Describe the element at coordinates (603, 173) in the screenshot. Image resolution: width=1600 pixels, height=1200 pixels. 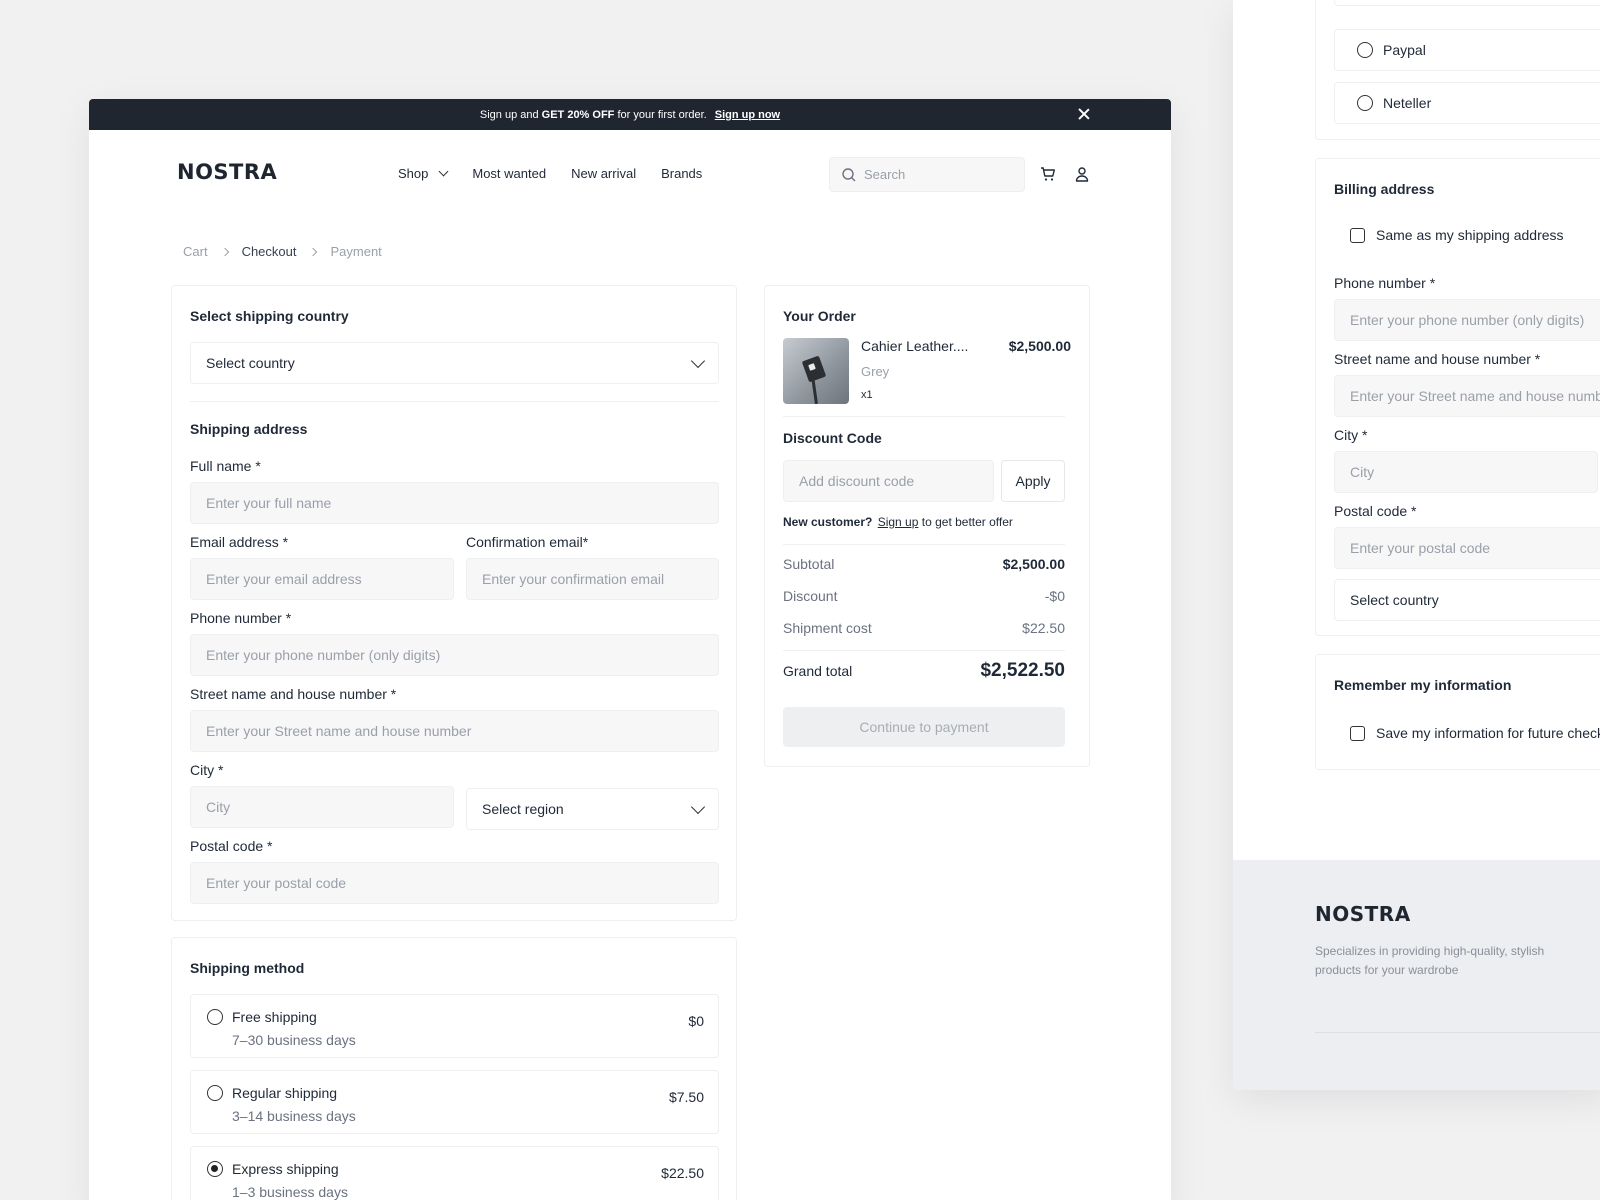
I see `nav-new-arrival: New arrival` at that location.